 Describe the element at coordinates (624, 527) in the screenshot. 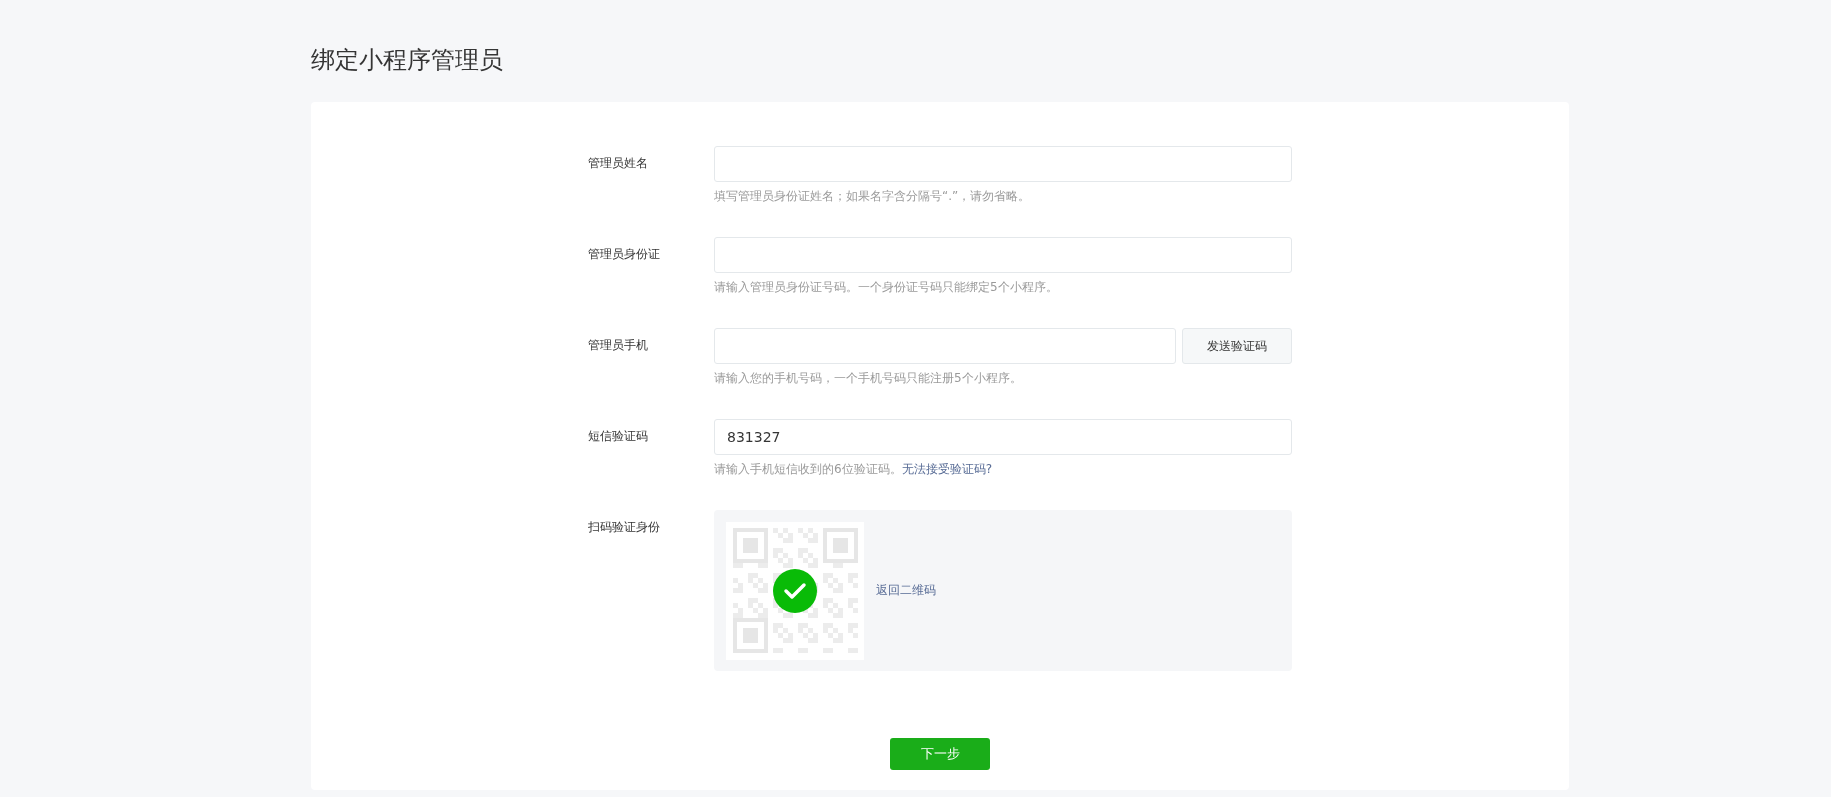

I see `field-label: 扫码验证身份` at that location.